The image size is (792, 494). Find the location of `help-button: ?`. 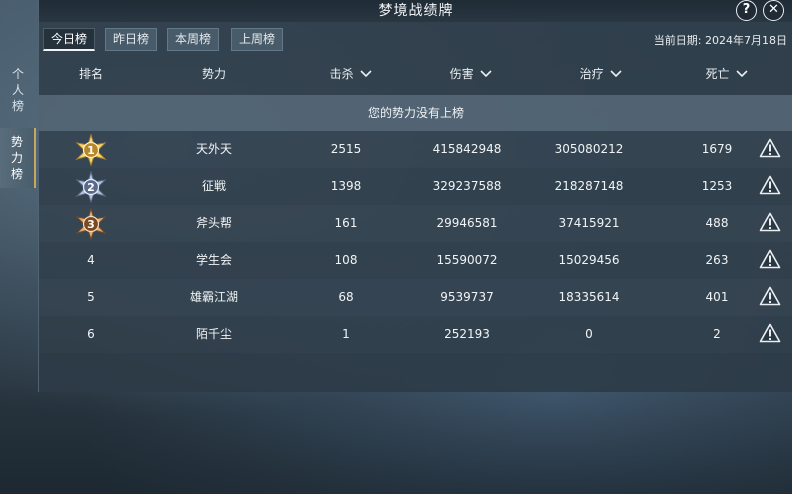

help-button: ? is located at coordinates (746, 10).